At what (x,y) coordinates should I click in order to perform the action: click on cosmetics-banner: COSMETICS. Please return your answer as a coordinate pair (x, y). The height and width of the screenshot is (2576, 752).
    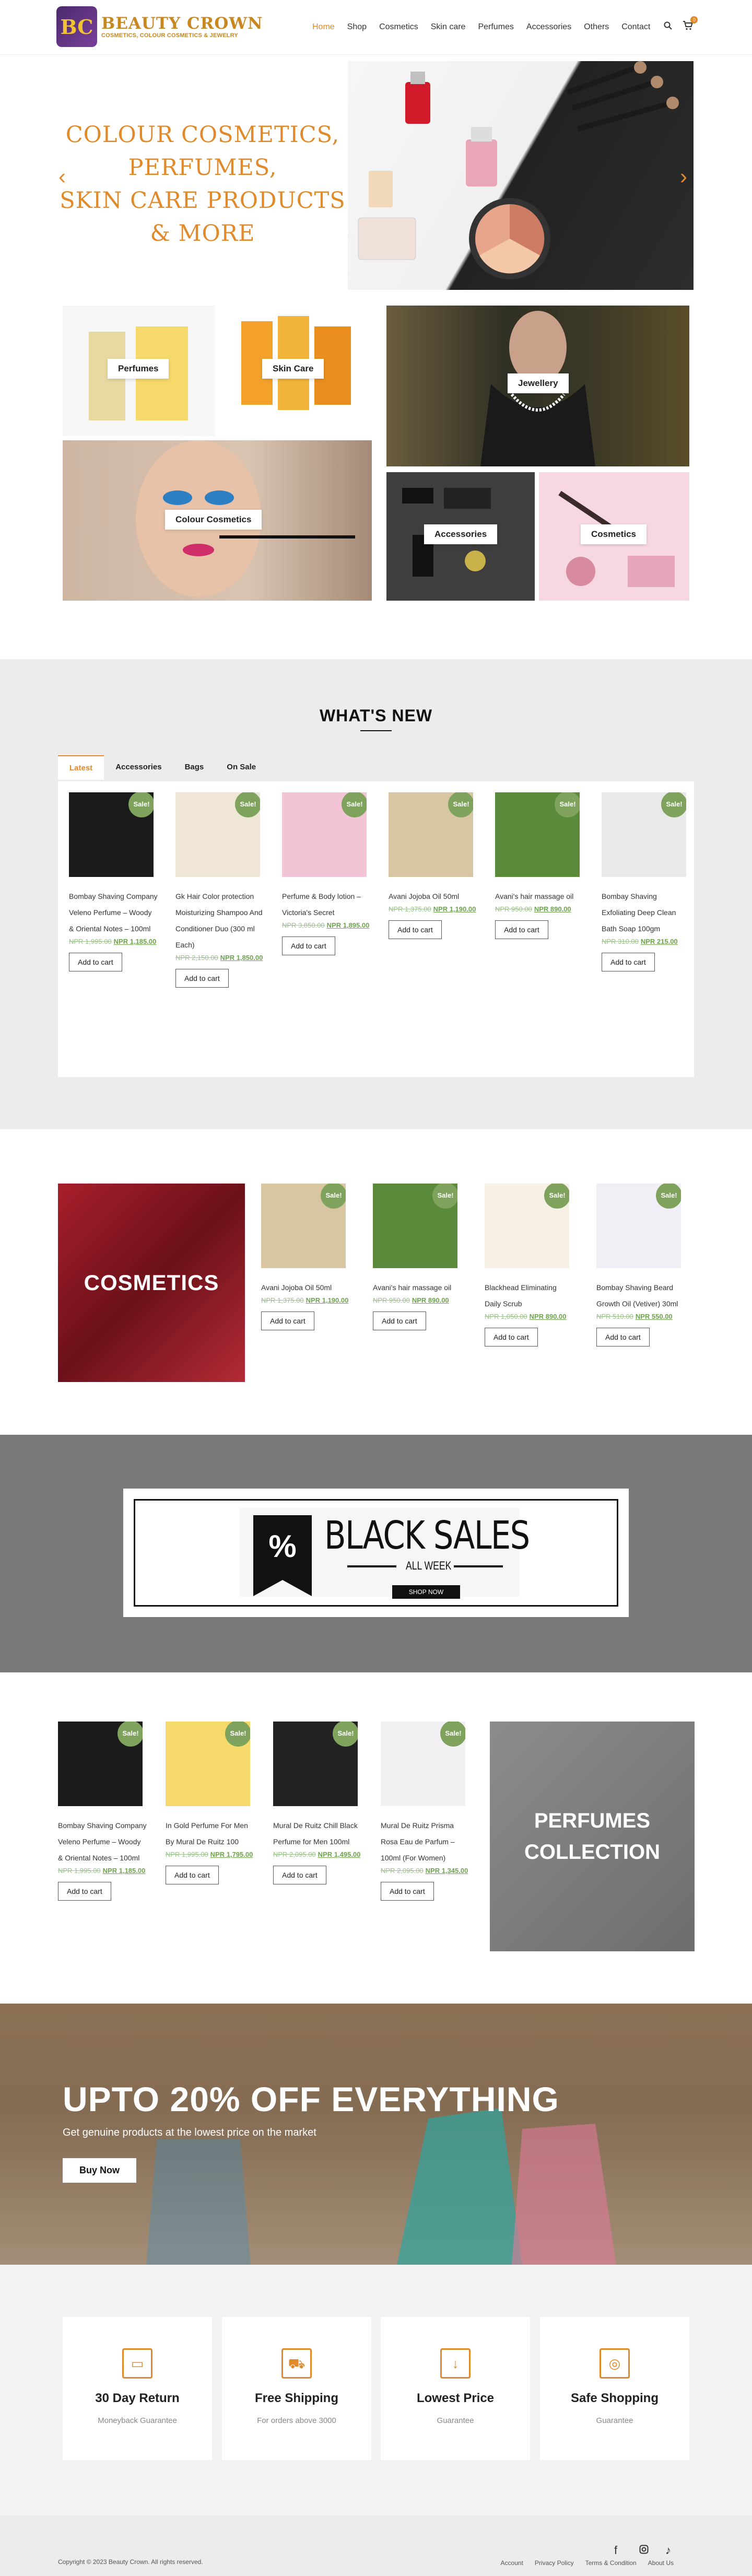
    Looking at the image, I should click on (152, 1283).